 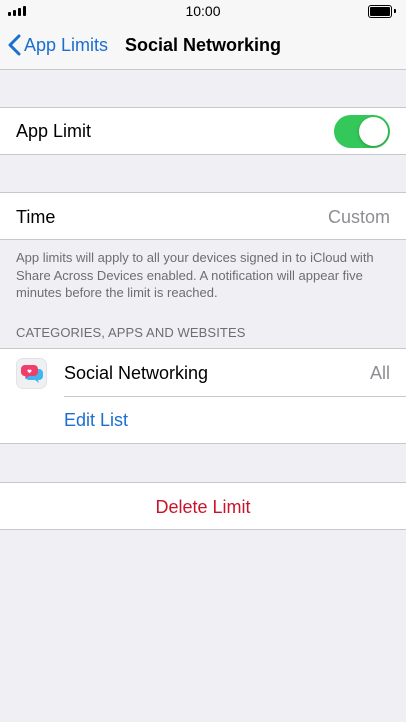 I want to click on battery-tip, so click(x=395, y=11).